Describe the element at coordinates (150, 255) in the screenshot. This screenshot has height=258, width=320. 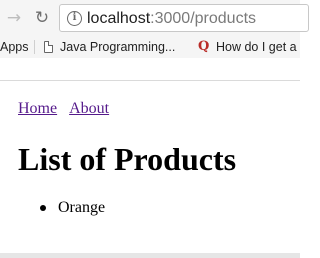
I see `window-bottom-edge` at that location.